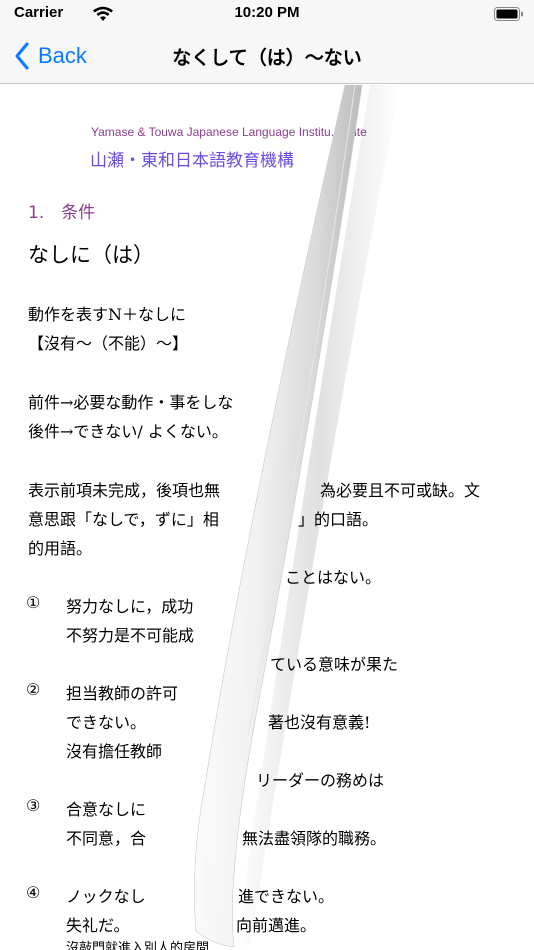 The width and height of the screenshot is (534, 950). What do you see at coordinates (130, 635) in the screenshot?
I see `example-line: 不努力是不可能成` at bounding box center [130, 635].